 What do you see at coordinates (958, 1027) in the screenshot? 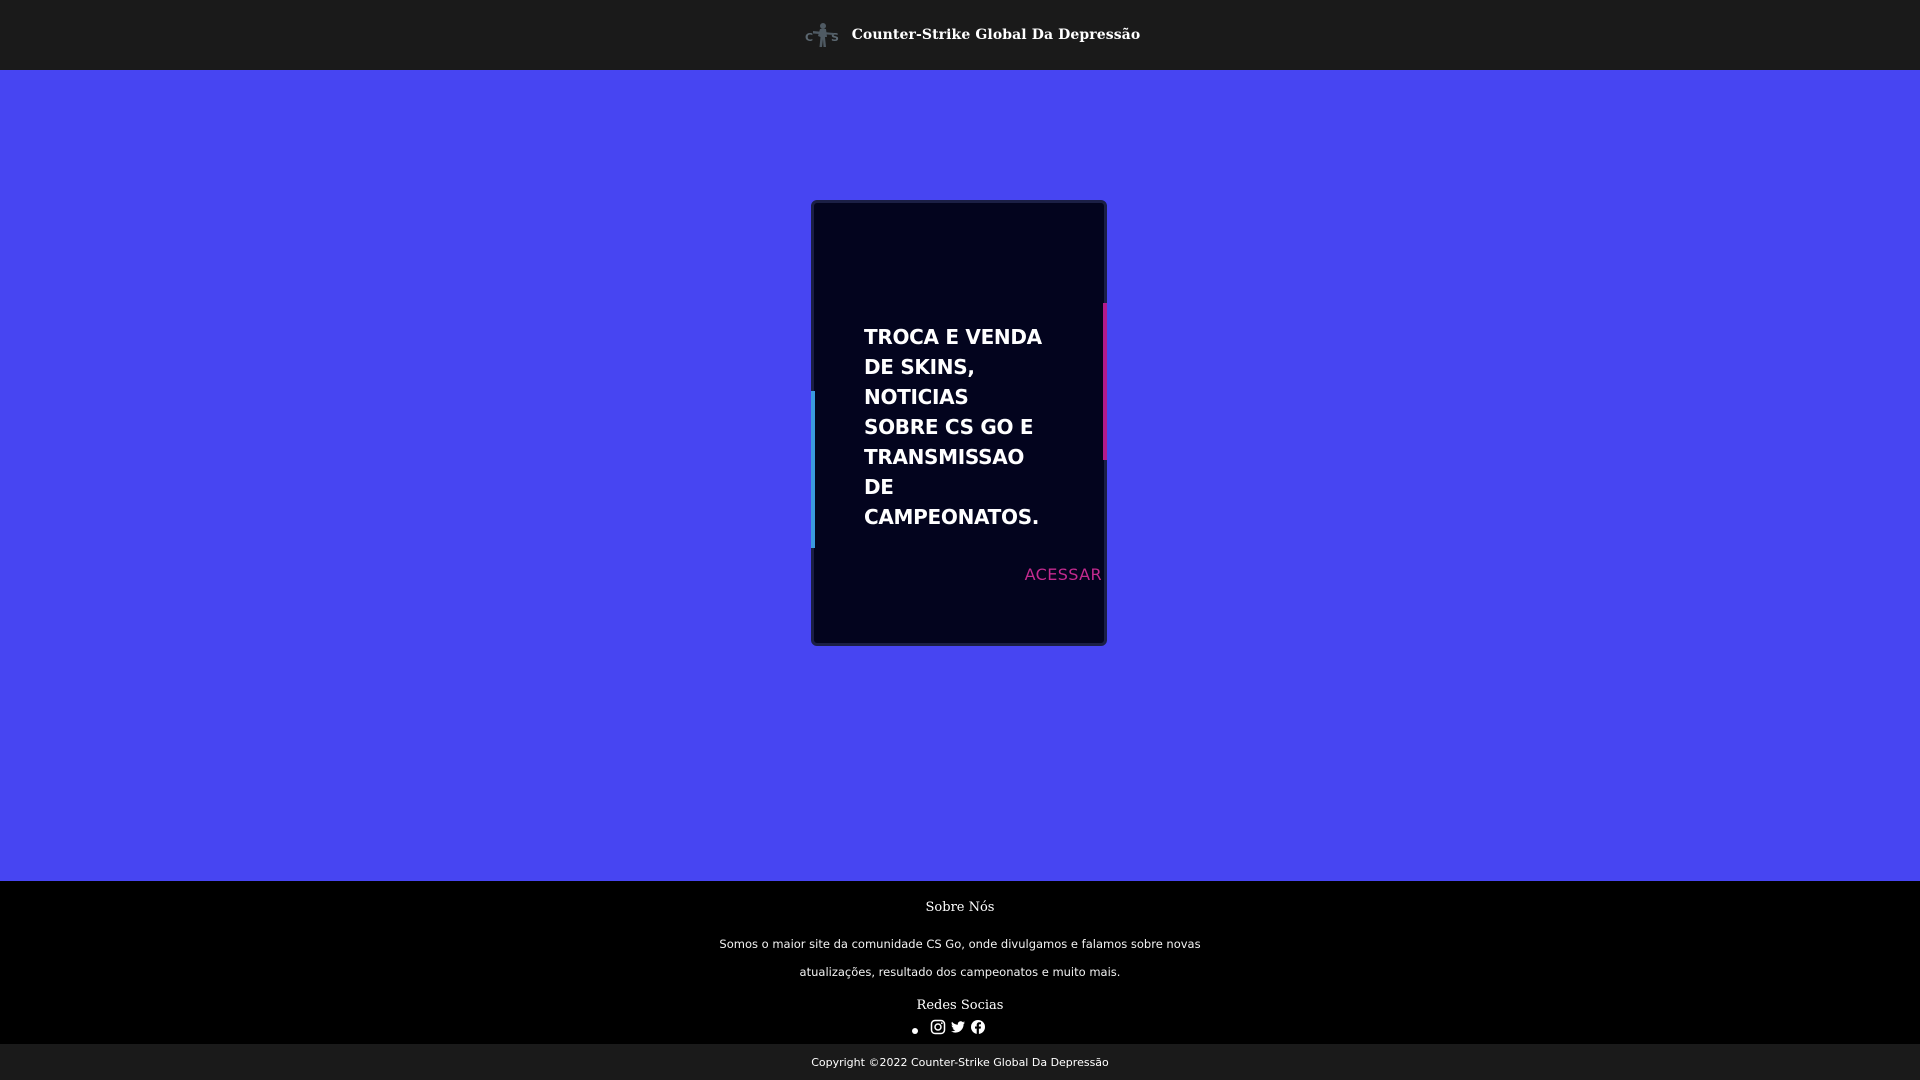
I see `twitter-icon` at bounding box center [958, 1027].